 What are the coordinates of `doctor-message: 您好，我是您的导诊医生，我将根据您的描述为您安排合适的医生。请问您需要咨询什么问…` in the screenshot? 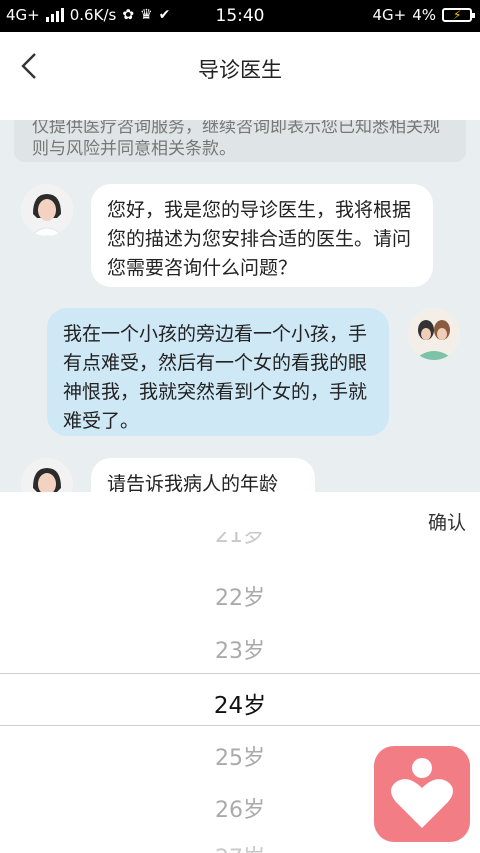 It's located at (262, 235).